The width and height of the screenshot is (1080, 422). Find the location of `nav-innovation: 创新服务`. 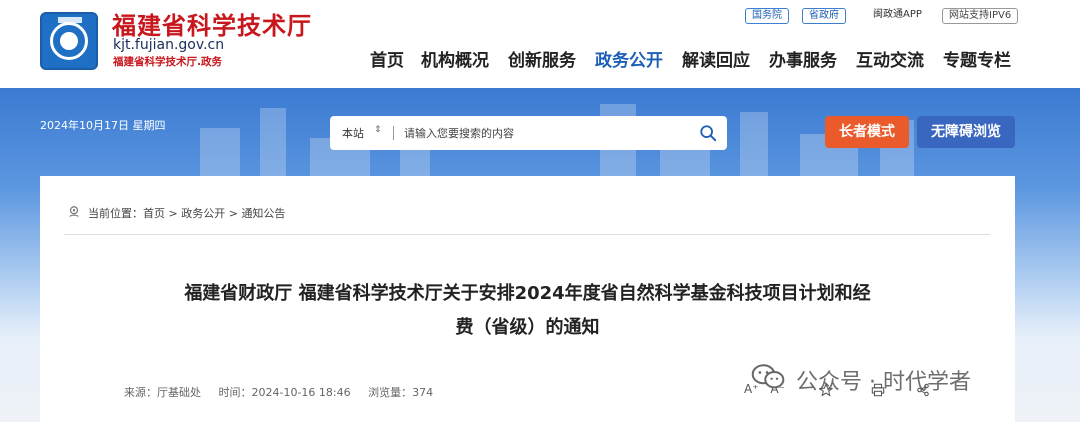

nav-innovation: 创新服务 is located at coordinates (542, 58).